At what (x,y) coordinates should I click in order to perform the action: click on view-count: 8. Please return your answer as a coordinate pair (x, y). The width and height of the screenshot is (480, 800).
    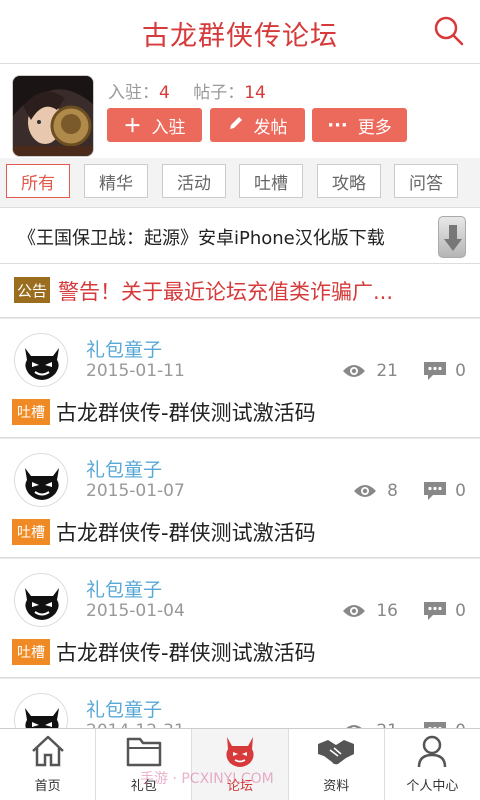
    Looking at the image, I should click on (375, 491).